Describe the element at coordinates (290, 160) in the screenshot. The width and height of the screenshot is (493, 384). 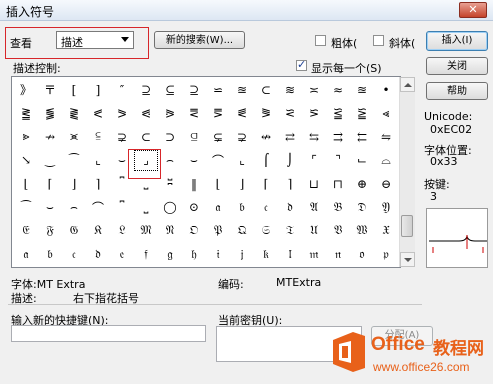
I see `symbol-cell: ⌡` at that location.